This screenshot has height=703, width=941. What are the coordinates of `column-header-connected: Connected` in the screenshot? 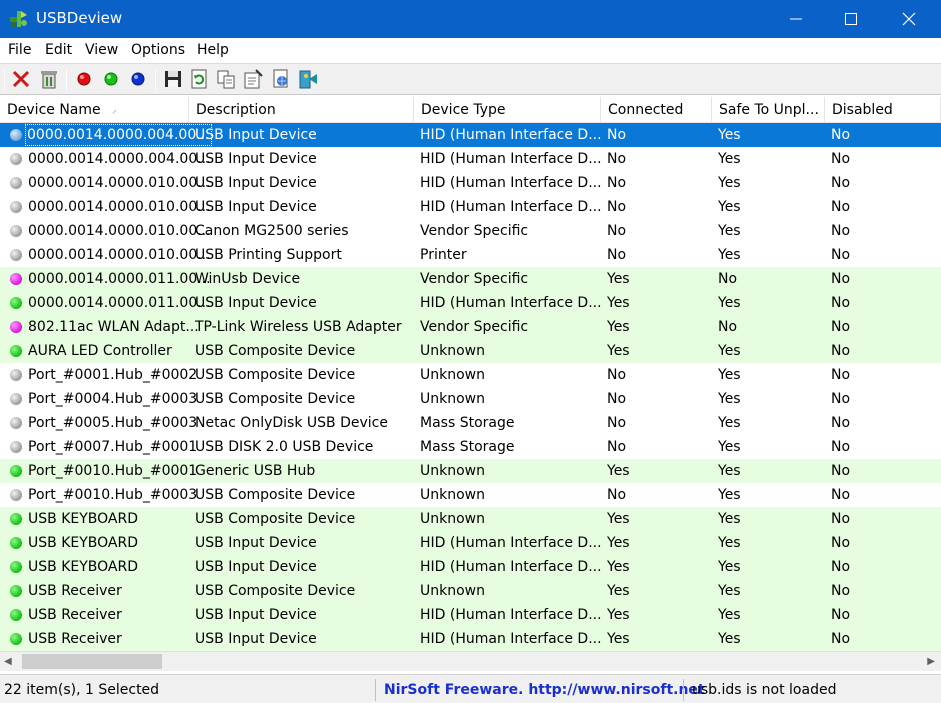 It's located at (656, 110).